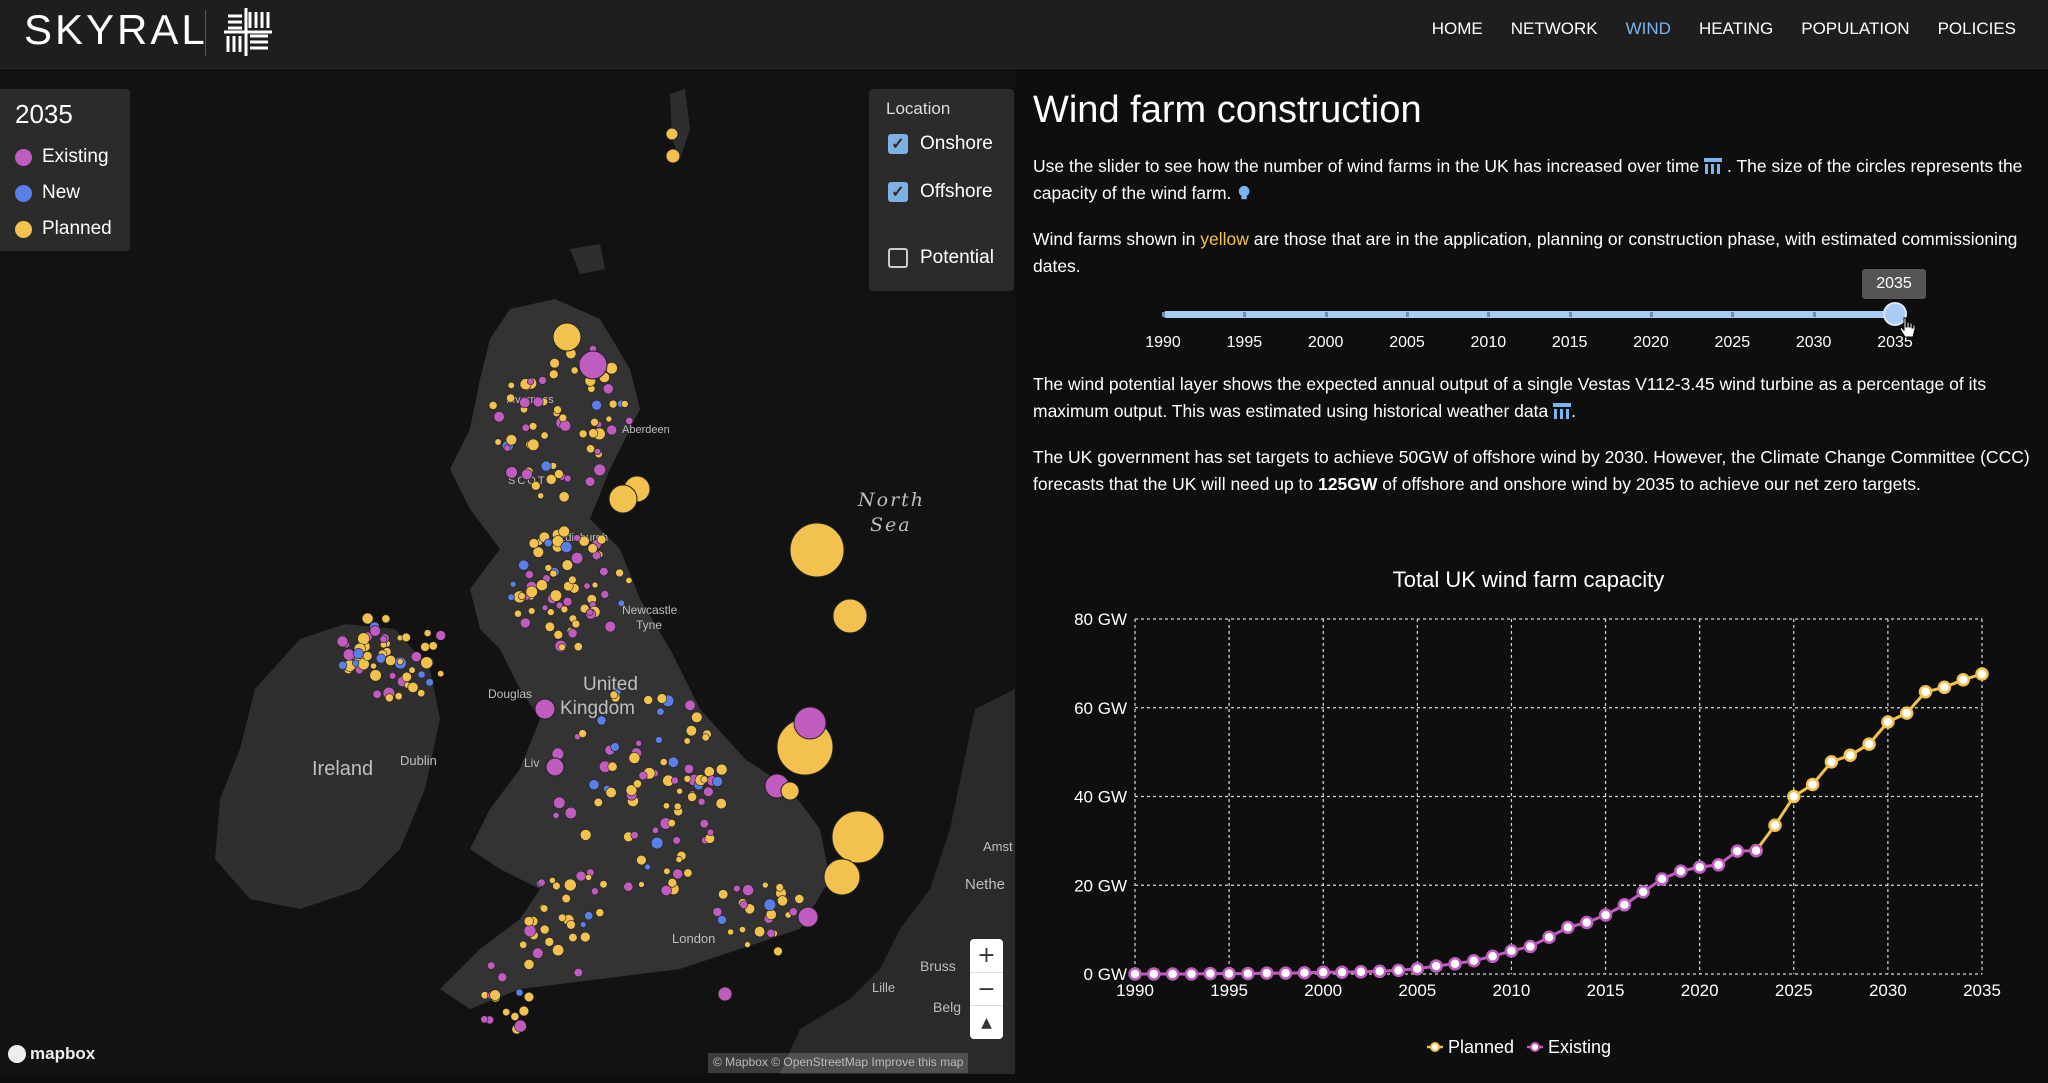  I want to click on slider-track, so click(1529, 314).